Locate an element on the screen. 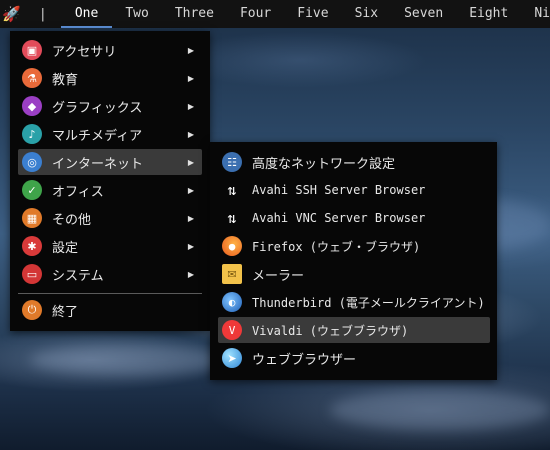  launcher-rocket-icon: 🚀 is located at coordinates (11, 14).